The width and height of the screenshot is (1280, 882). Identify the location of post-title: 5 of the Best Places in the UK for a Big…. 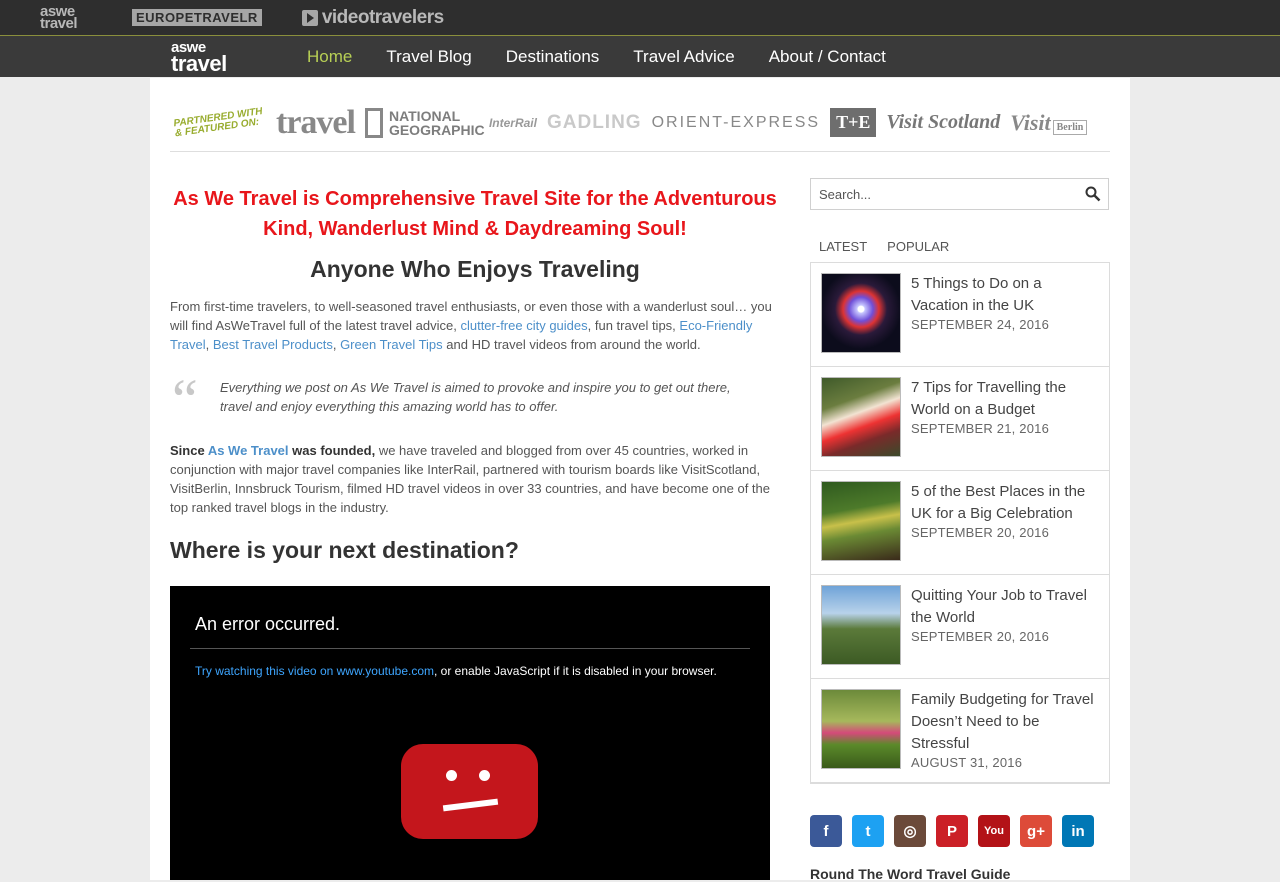
(1005, 503).